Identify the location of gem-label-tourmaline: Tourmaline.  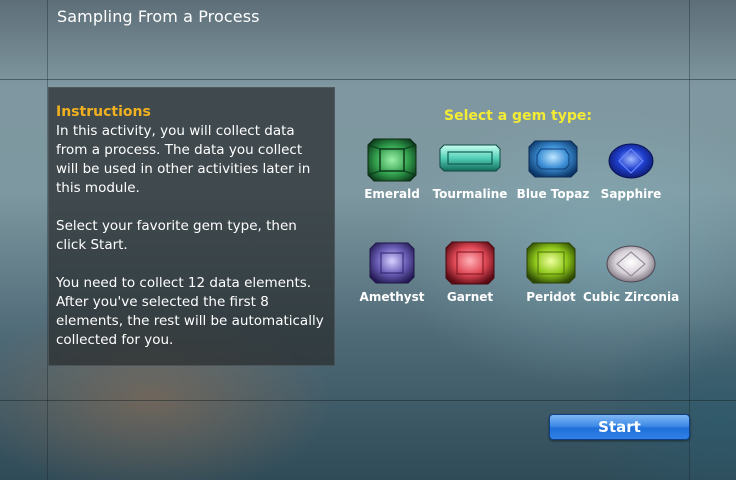
(470, 194).